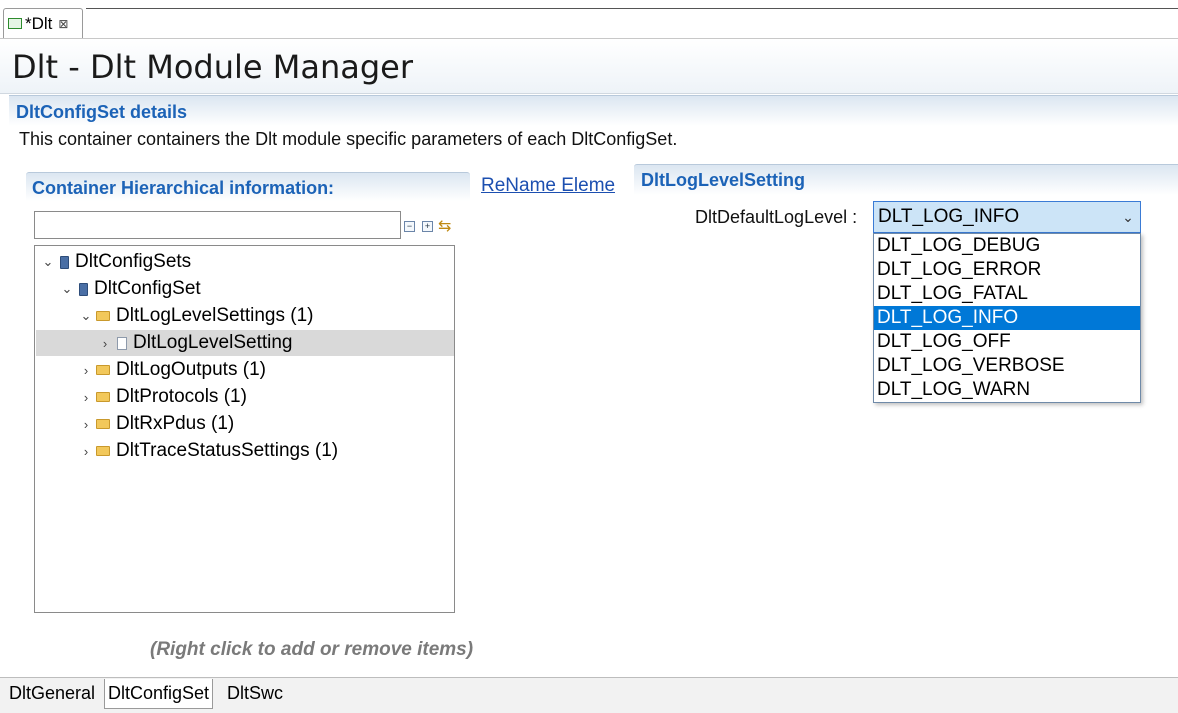  Describe the element at coordinates (906, 179) in the screenshot. I see `detail-header: DltLogLevelSetting` at that location.